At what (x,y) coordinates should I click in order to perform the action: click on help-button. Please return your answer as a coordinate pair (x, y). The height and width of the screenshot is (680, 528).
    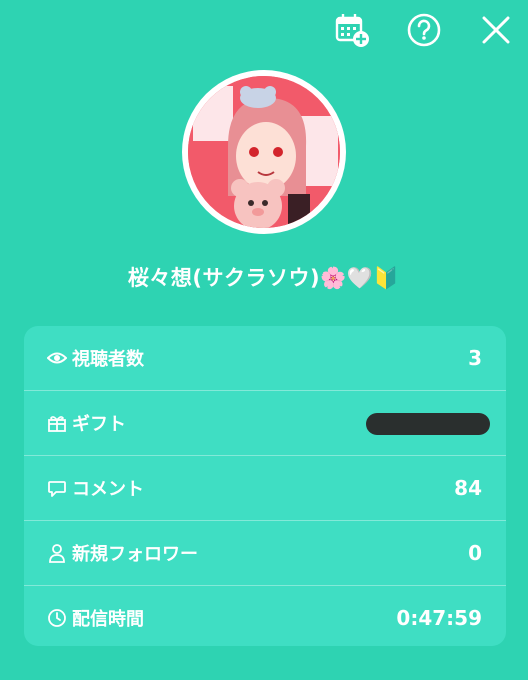
    Looking at the image, I should click on (424, 30).